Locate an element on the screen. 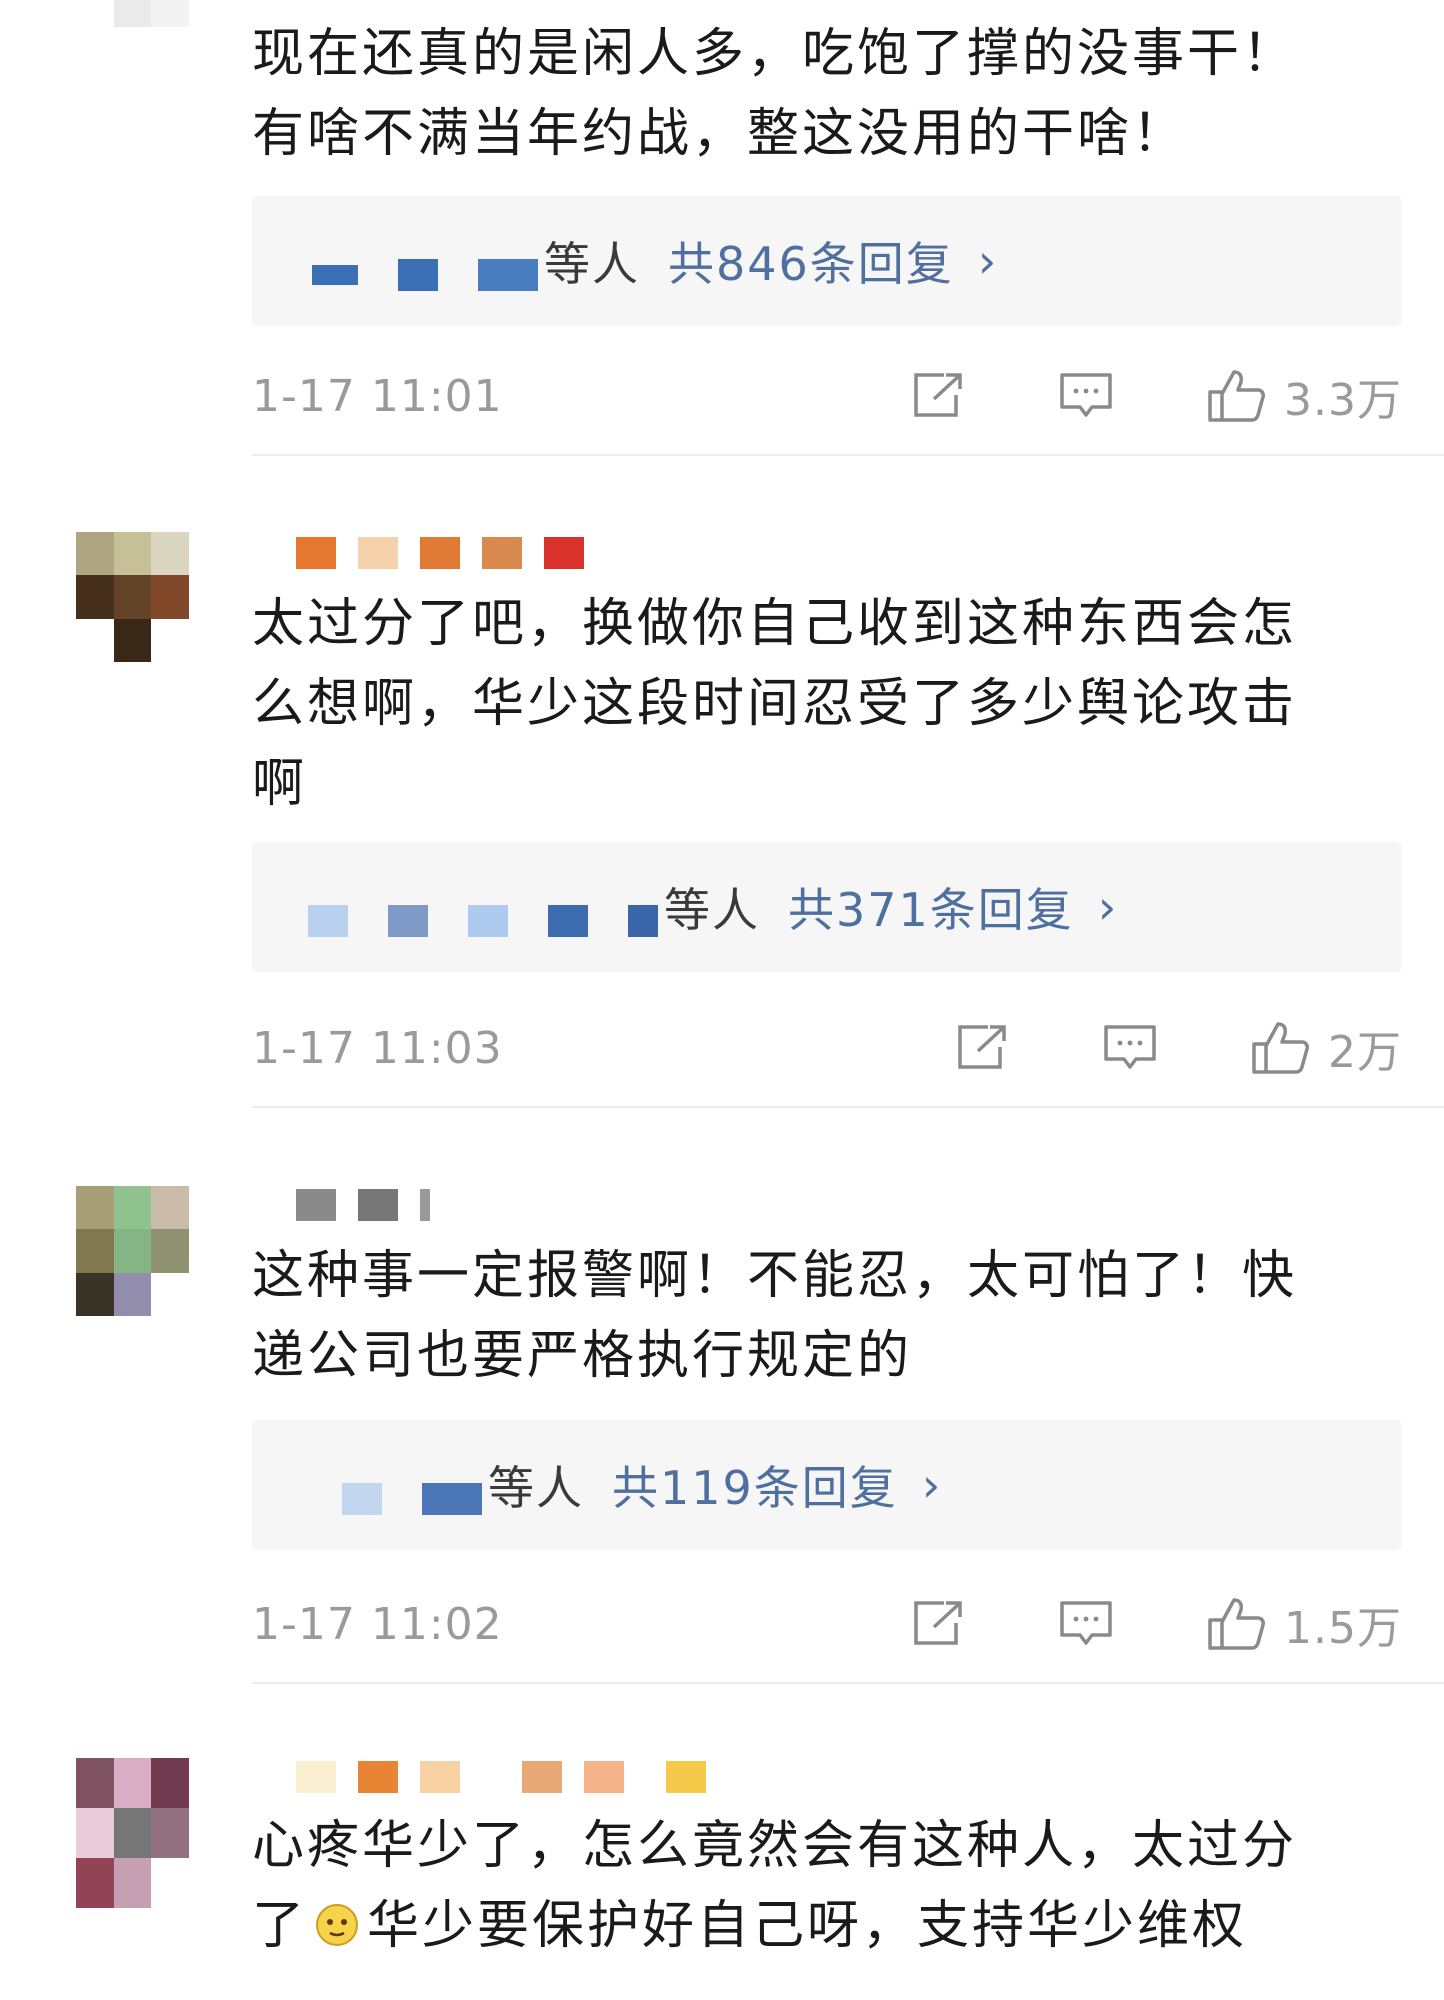 Image resolution: width=1444 pixels, height=2000 pixels. comment-actions: 2万 is located at coordinates (1178, 1048).